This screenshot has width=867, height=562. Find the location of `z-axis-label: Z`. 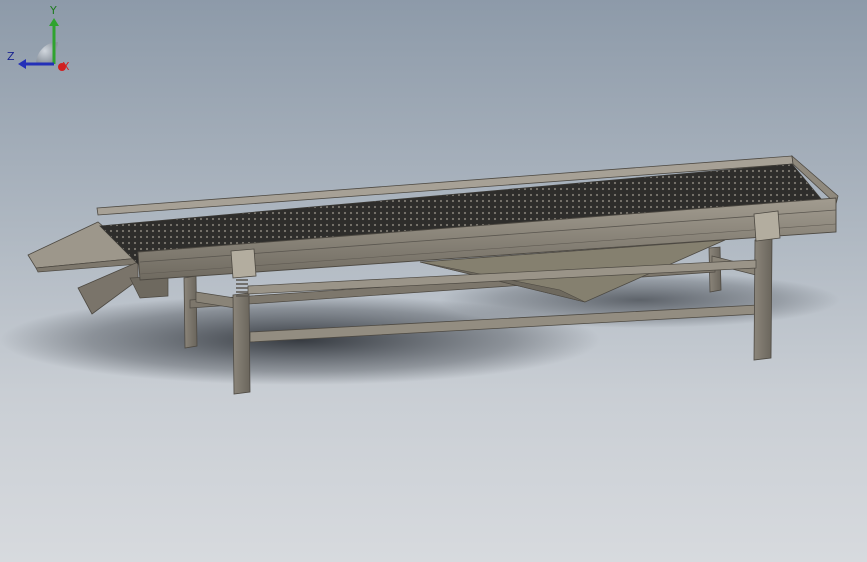

z-axis-label: Z is located at coordinates (11, 56).